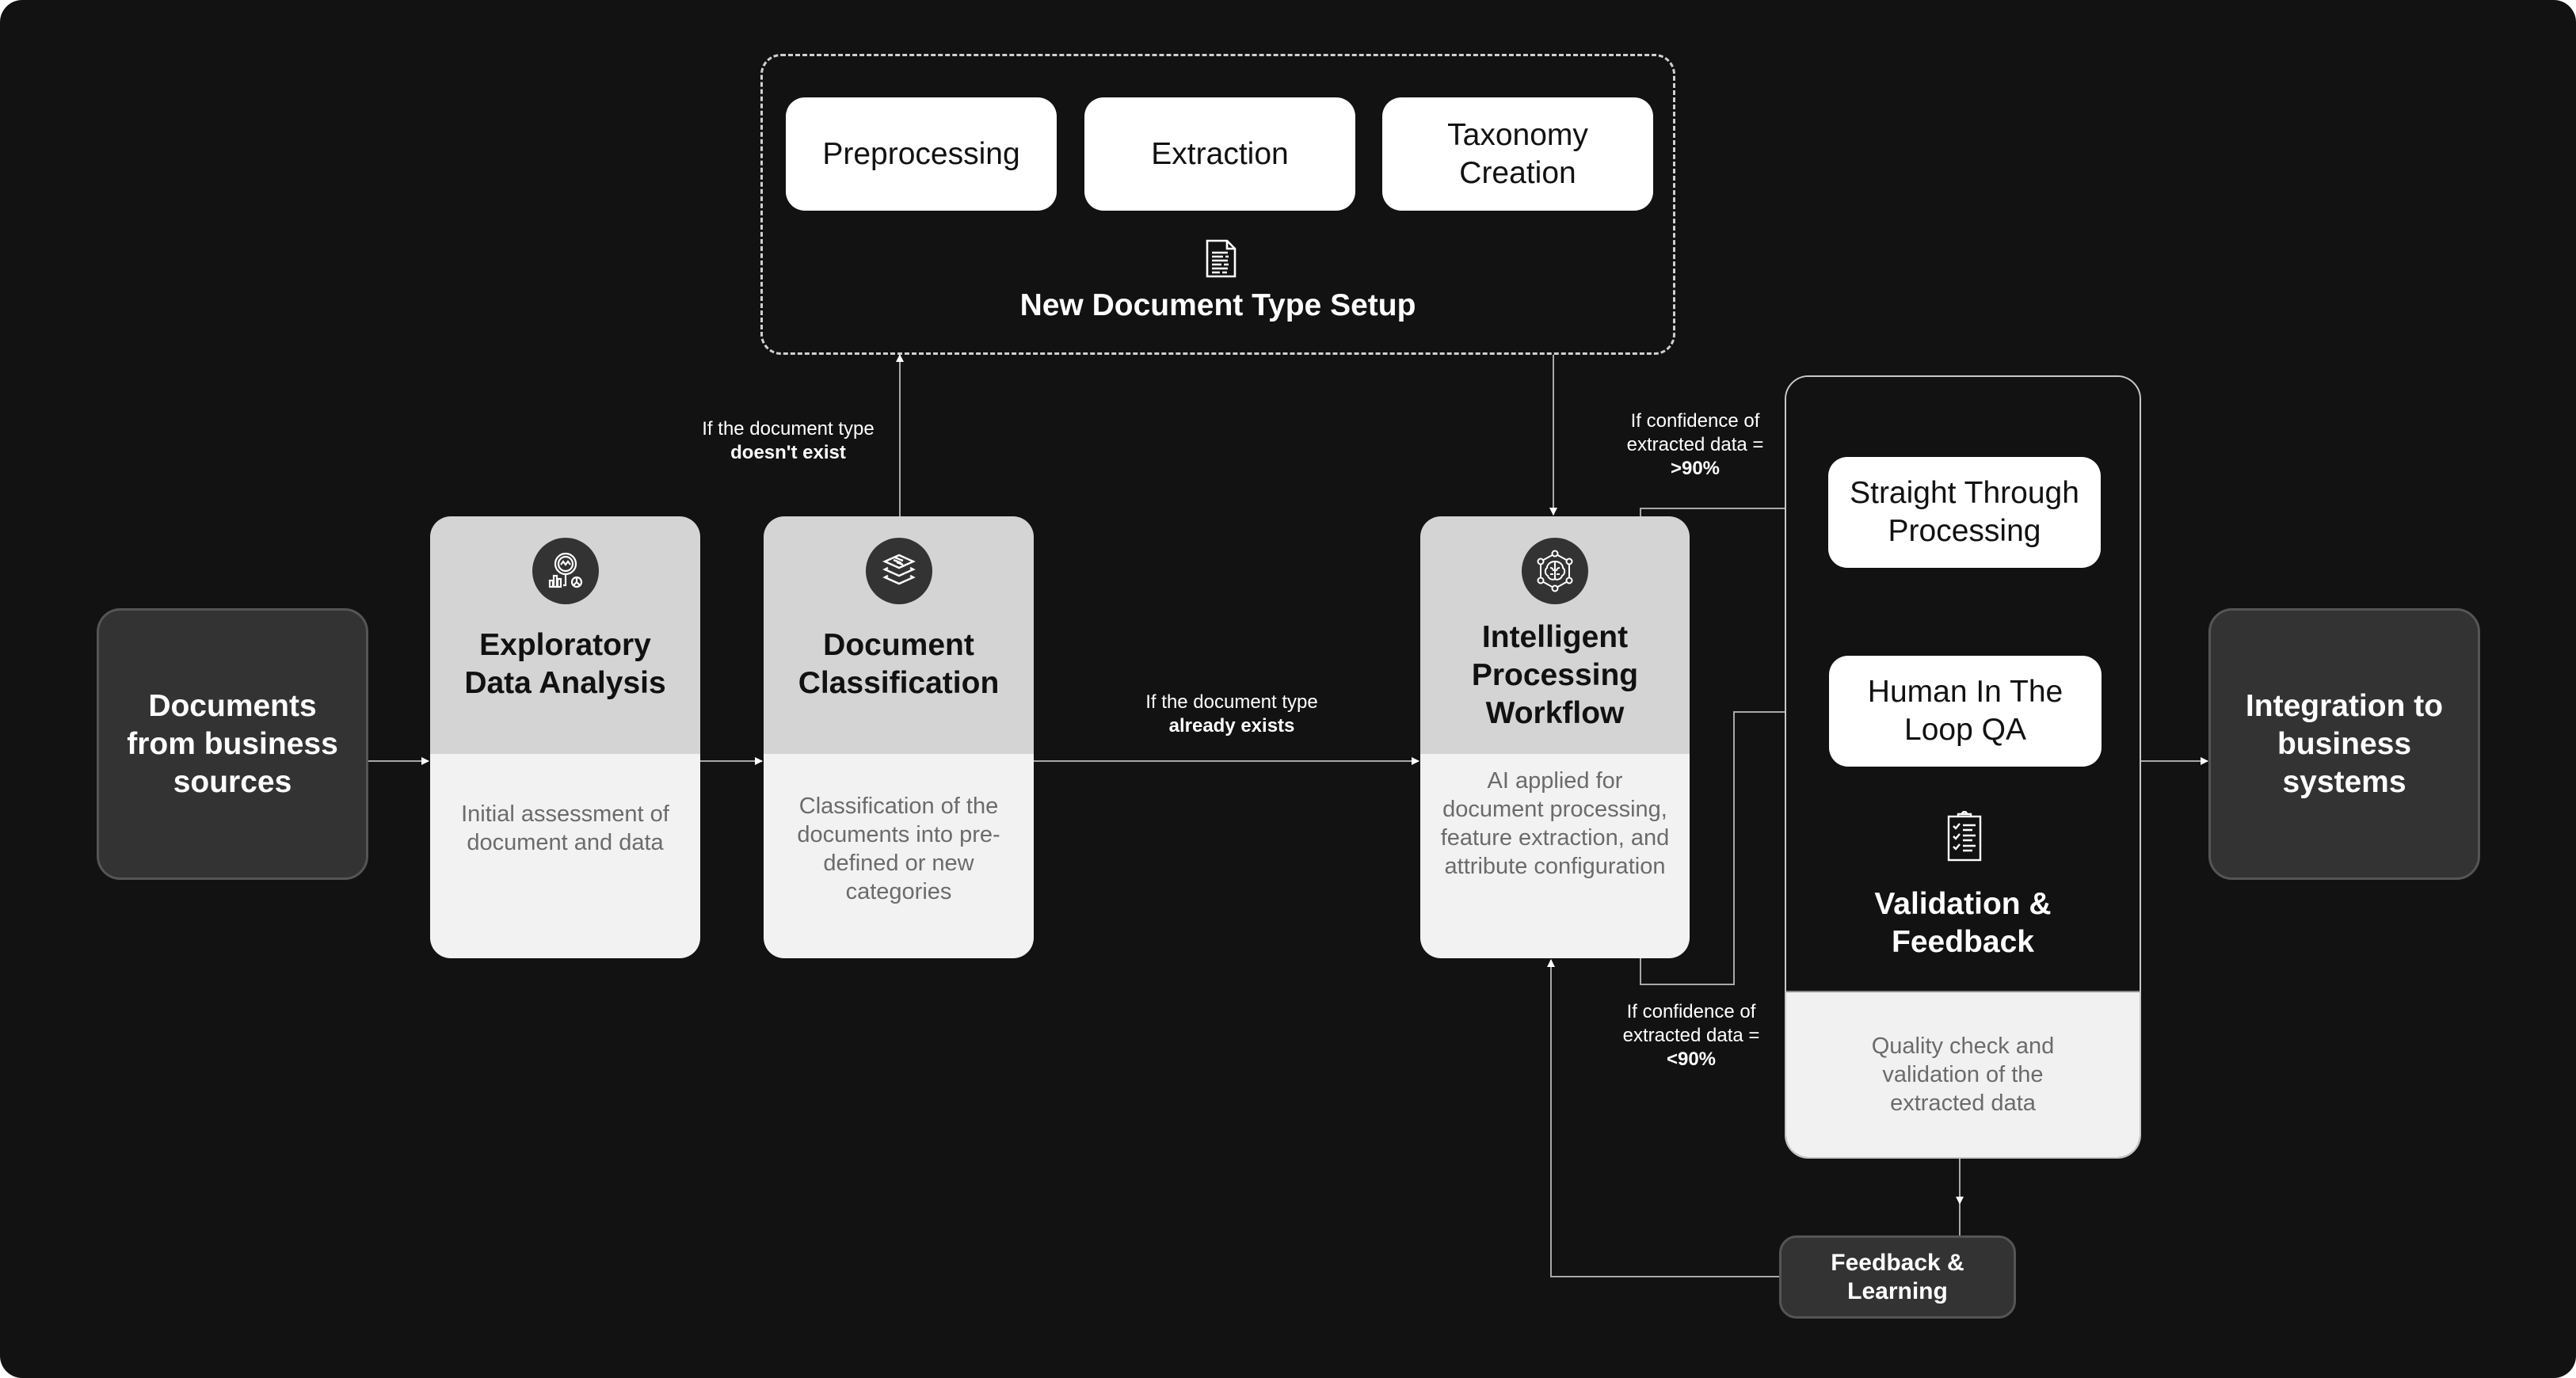  What do you see at coordinates (1232, 714) in the screenshot?
I see `condition-exists: If the document type already exists` at bounding box center [1232, 714].